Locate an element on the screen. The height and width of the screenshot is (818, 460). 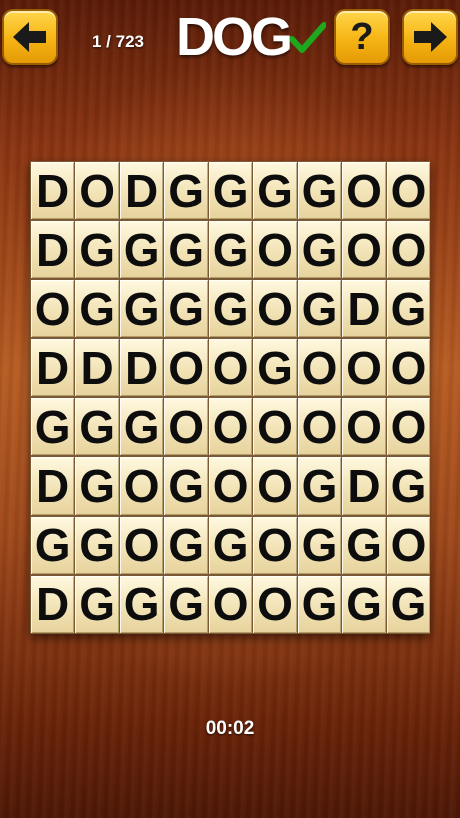
help-button: ? is located at coordinates (362, 37).